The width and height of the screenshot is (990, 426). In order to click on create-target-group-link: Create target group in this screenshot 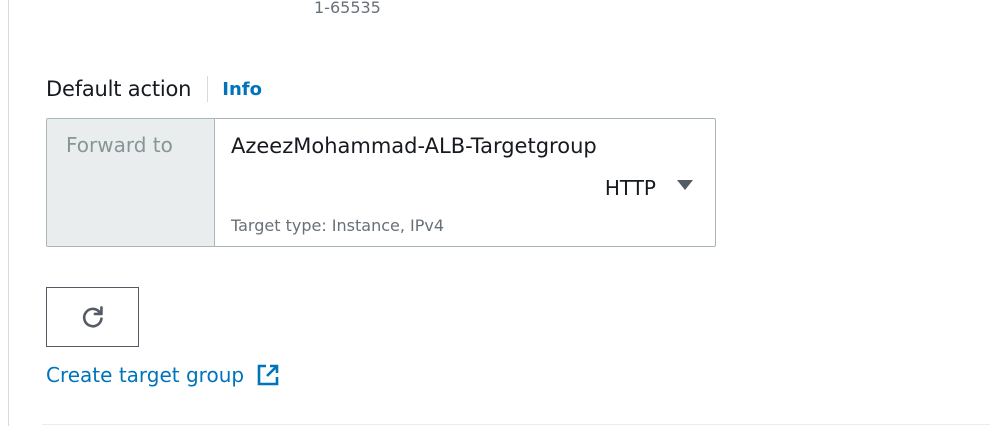, I will do `click(163, 375)`.